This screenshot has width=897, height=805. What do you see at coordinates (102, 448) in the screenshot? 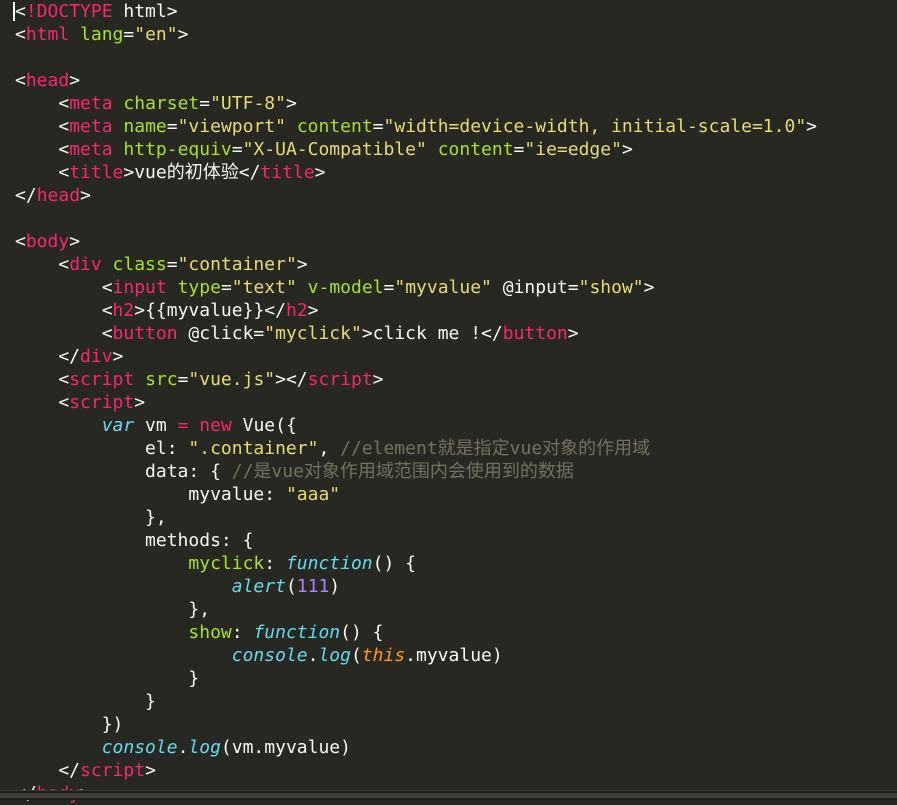
I see `code-token: el:` at bounding box center [102, 448].